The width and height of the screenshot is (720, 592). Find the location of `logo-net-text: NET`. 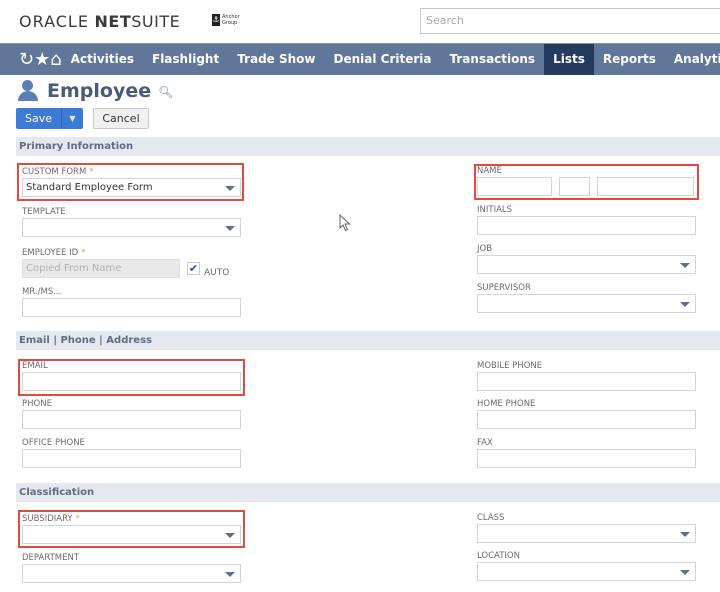

logo-net-text: NET is located at coordinates (113, 21).